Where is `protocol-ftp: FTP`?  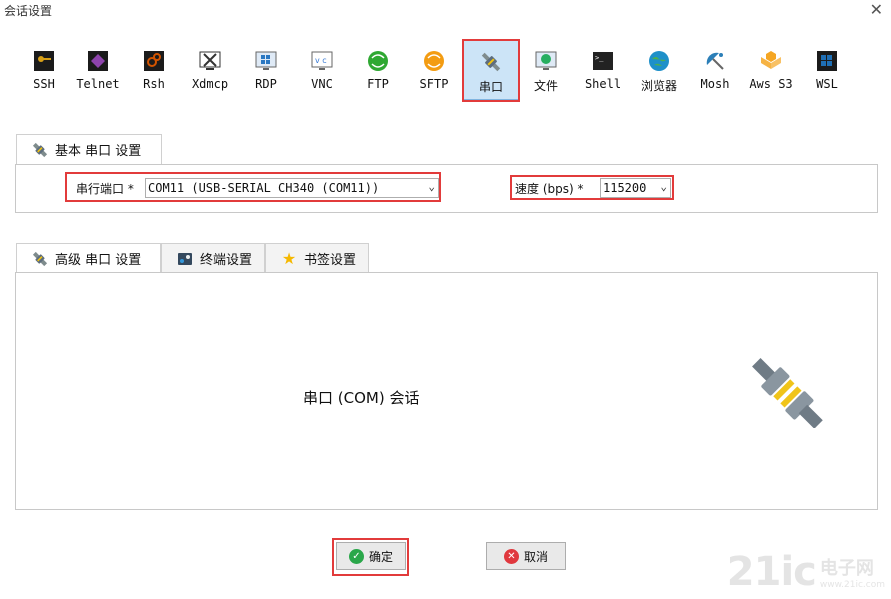 protocol-ftp: FTP is located at coordinates (378, 70).